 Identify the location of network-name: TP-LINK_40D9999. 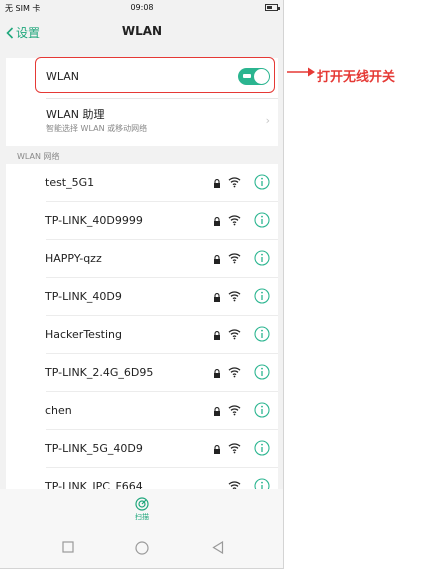
(94, 220).